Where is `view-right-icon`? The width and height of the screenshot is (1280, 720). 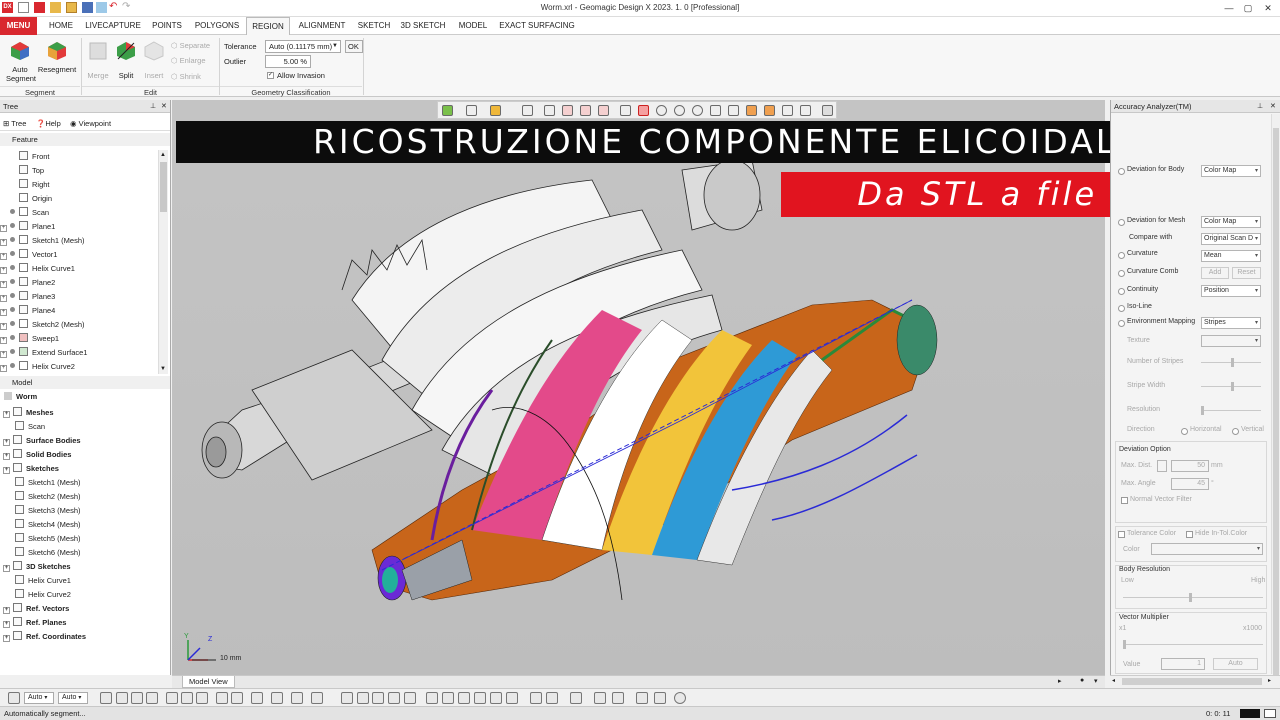
view-right-icon is located at coordinates (410, 698).